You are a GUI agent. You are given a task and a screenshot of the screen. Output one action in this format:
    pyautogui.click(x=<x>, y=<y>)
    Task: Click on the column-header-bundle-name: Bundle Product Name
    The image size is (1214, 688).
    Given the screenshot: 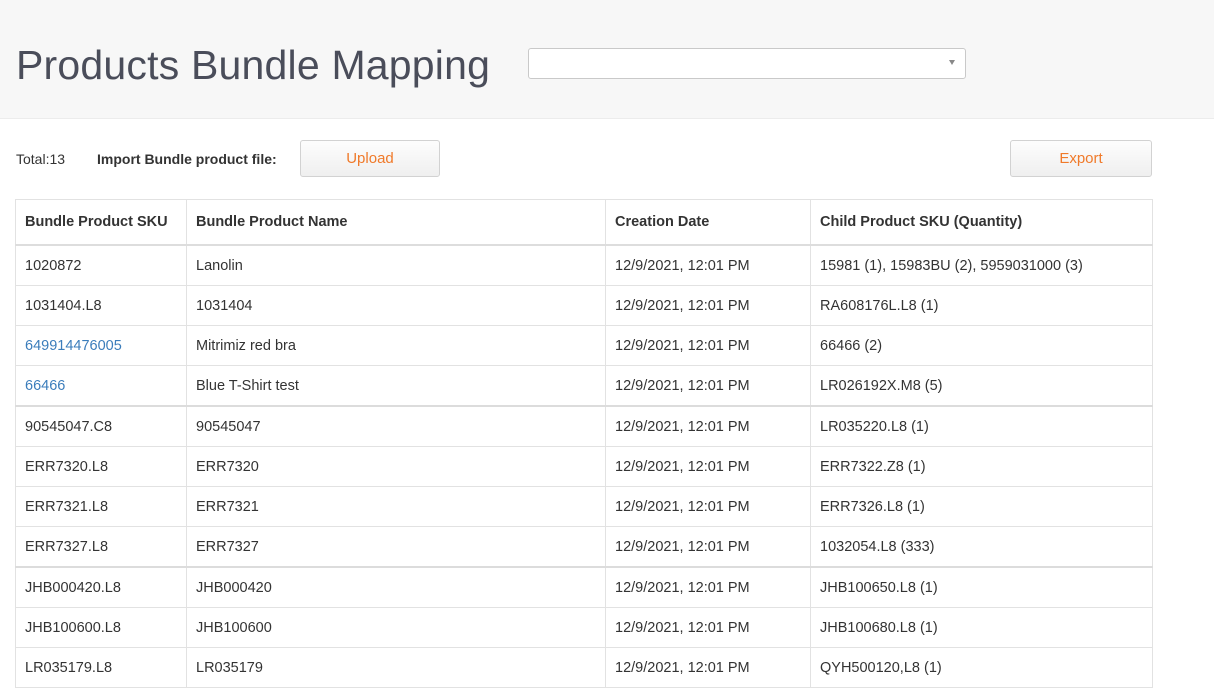 What is the action you would take?
    pyautogui.click(x=396, y=222)
    